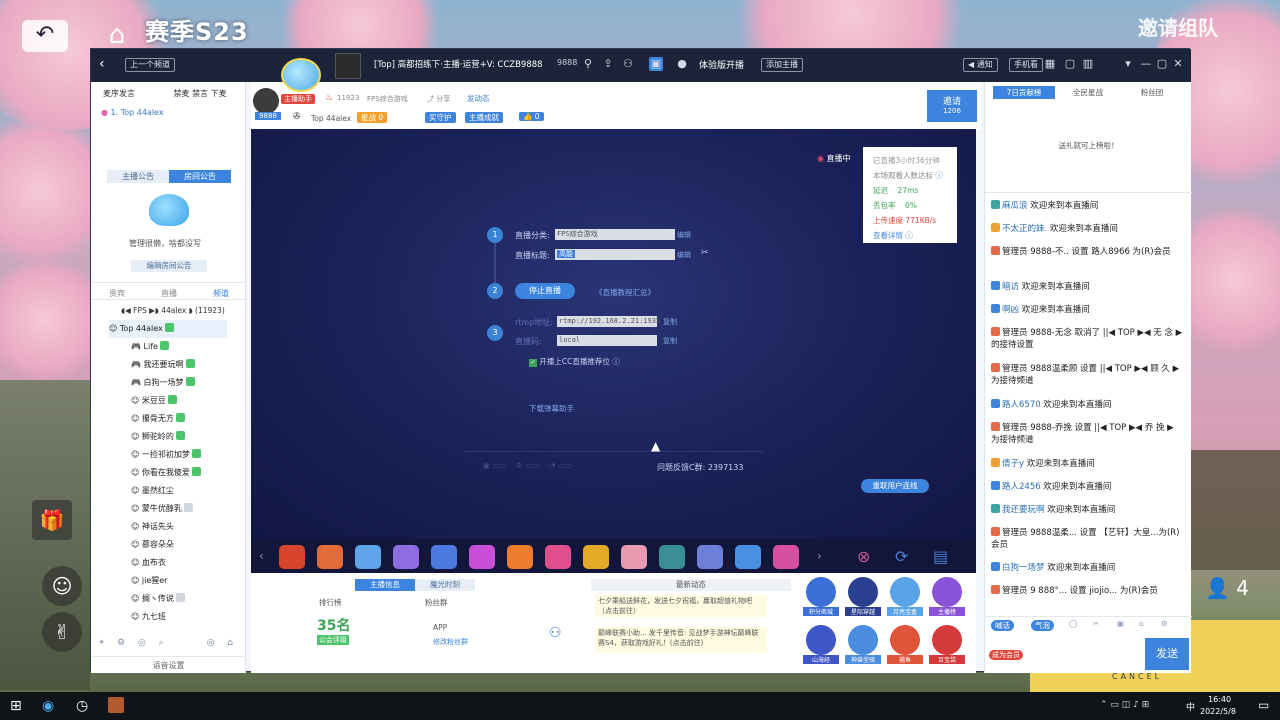  I want to click on invite-button: 邀请 1206, so click(952, 106).